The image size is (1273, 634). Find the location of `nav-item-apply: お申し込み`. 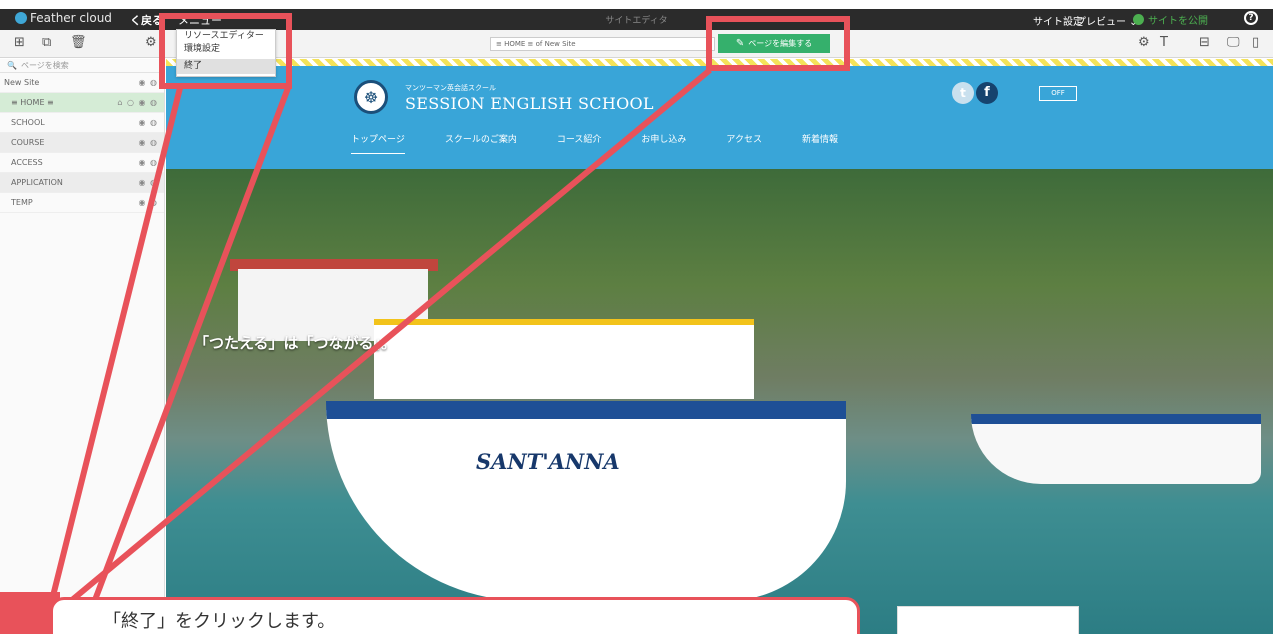

nav-item-apply: お申し込み is located at coordinates (663, 143).